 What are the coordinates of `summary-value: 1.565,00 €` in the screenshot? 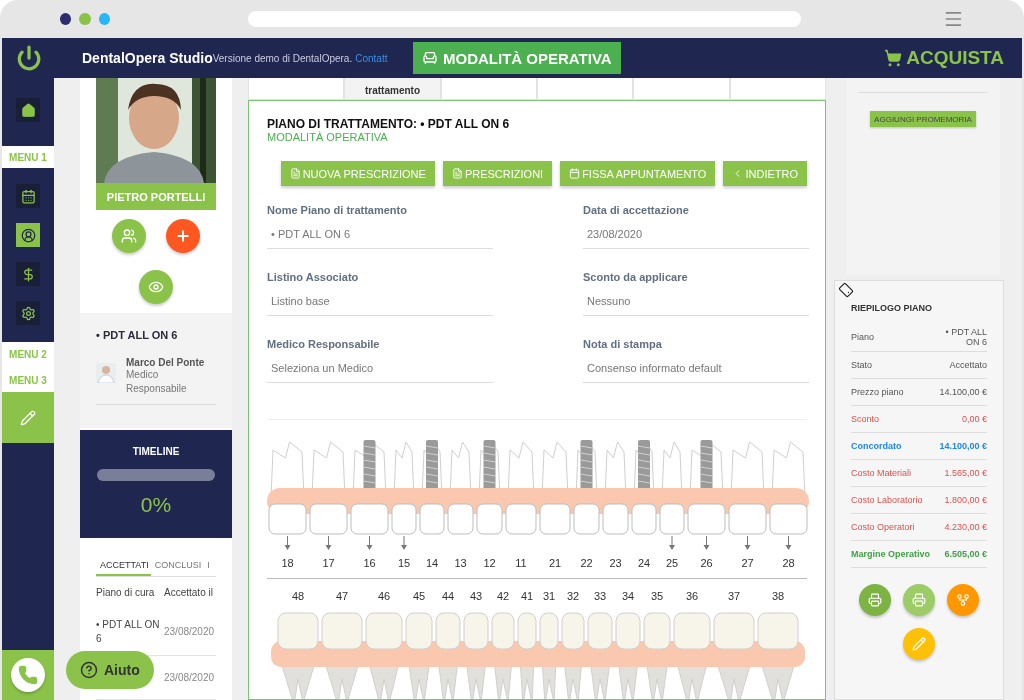 It's located at (965, 473).